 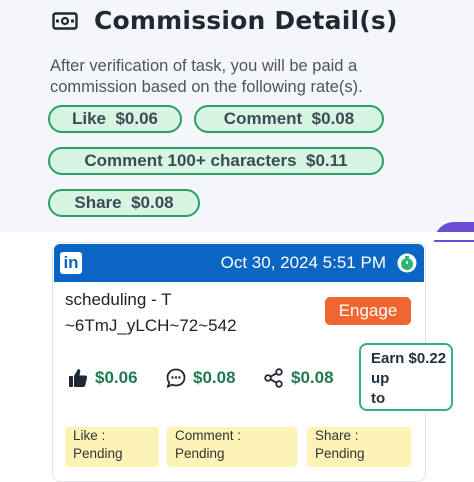 I want to click on like-stat: $0.06, so click(x=102, y=378).